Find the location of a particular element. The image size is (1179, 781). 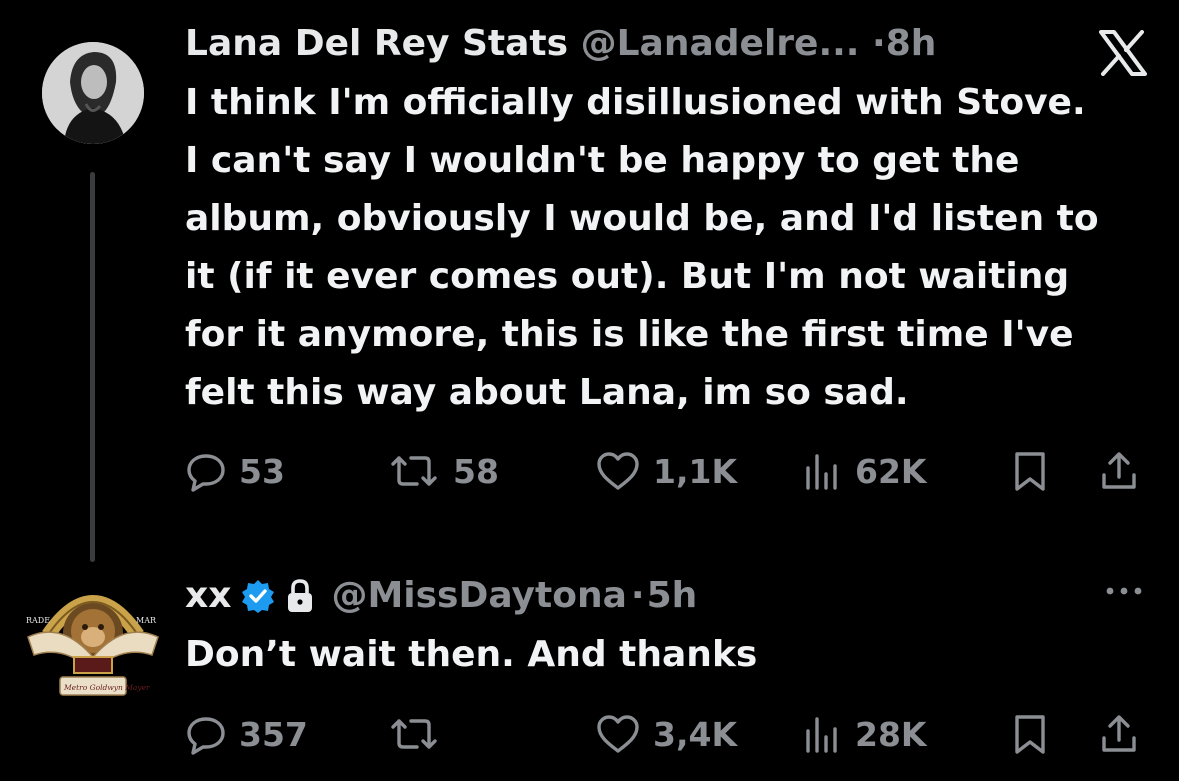

reply-bookmark-button is located at coordinates (1030, 734).